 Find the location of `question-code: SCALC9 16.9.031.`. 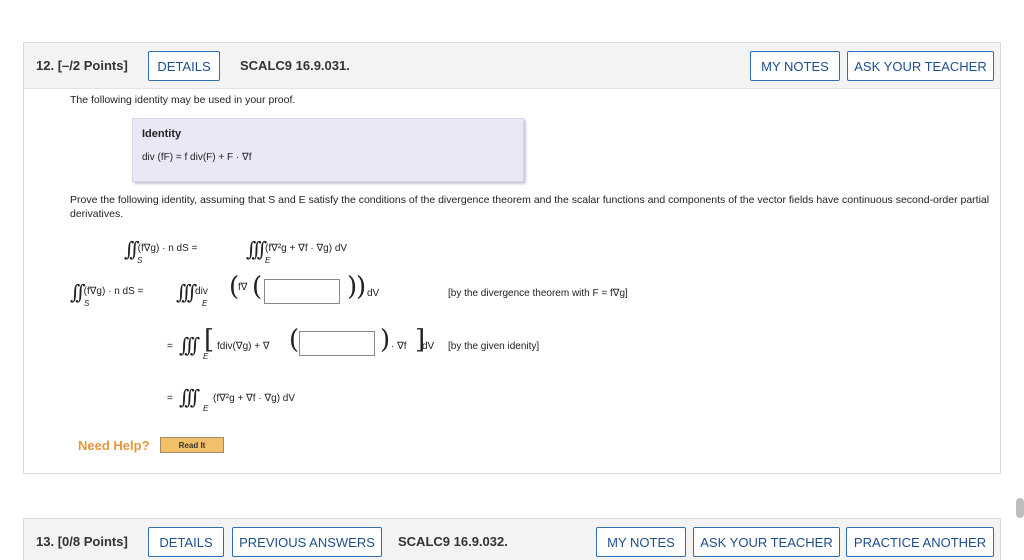

question-code: SCALC9 16.9.031. is located at coordinates (295, 65).